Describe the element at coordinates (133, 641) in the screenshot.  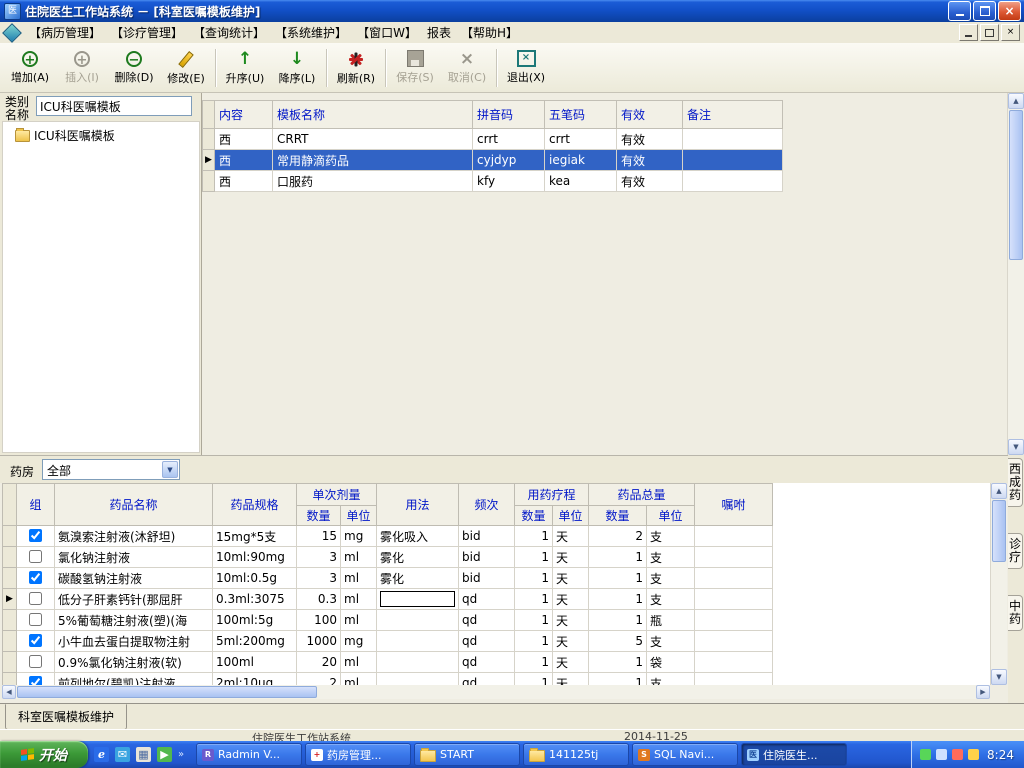
I see `drug-name-cell: 小牛血去蛋白提取物注射` at that location.